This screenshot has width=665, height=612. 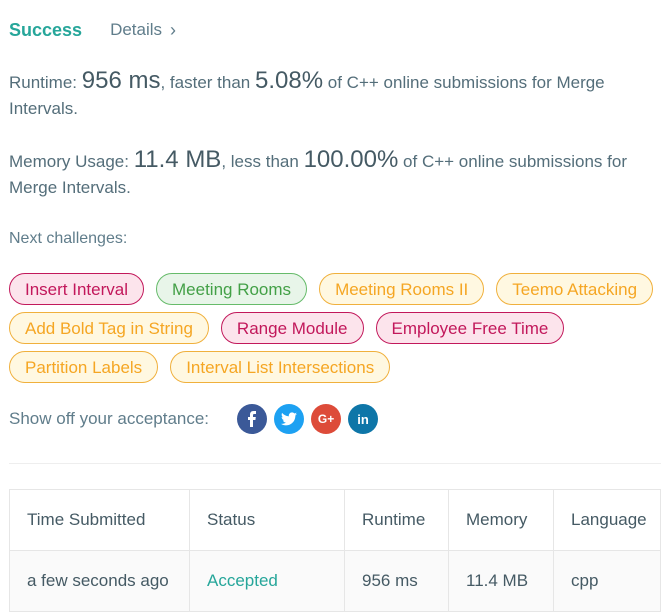 I want to click on facebook-glyph, so click(x=252, y=419).